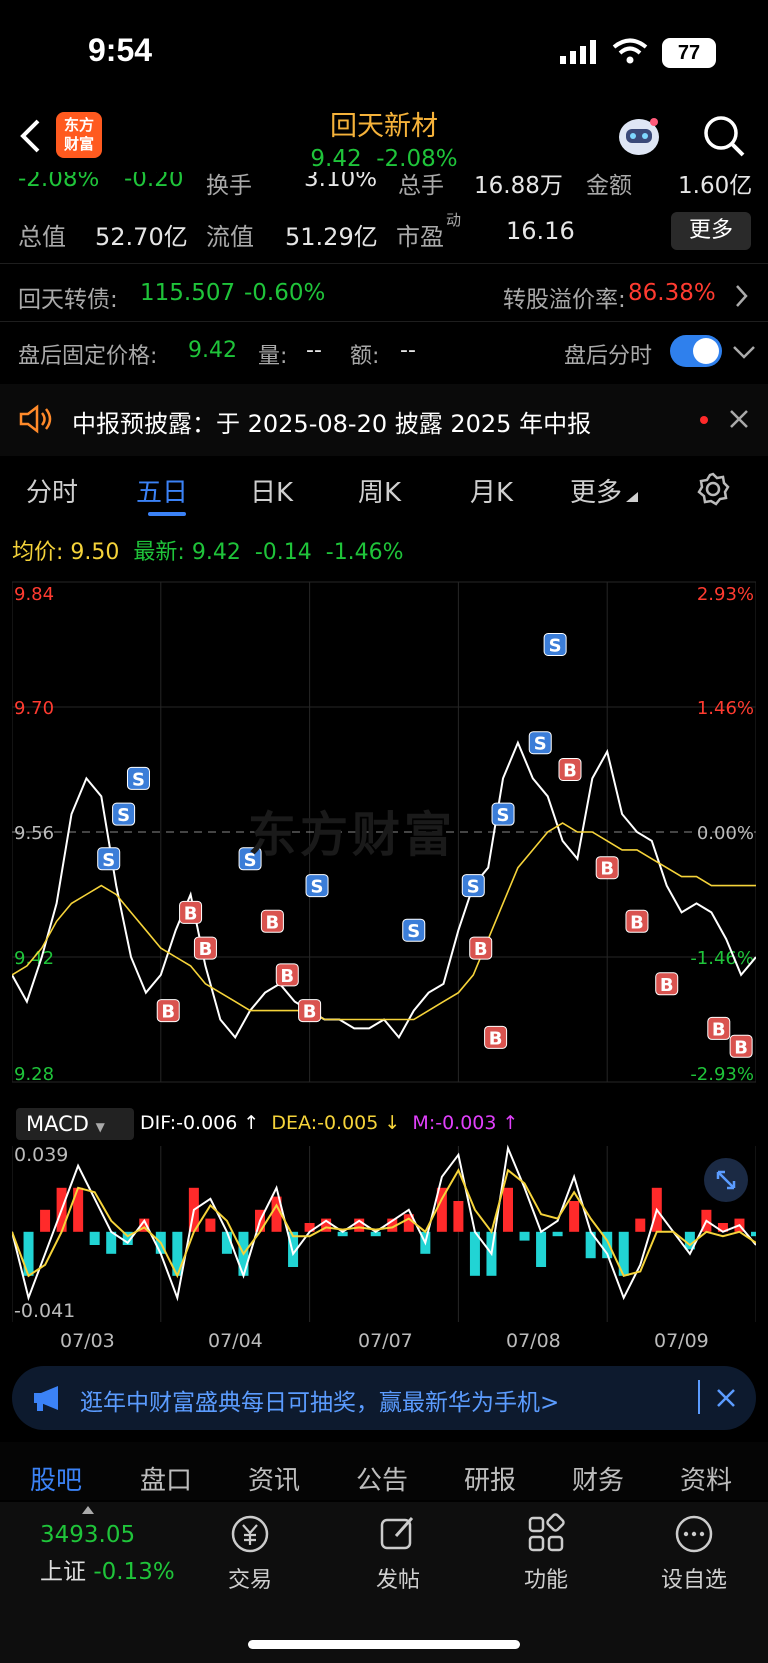 The image size is (768, 1663). I want to click on macd-chart, so click(384, 1234).